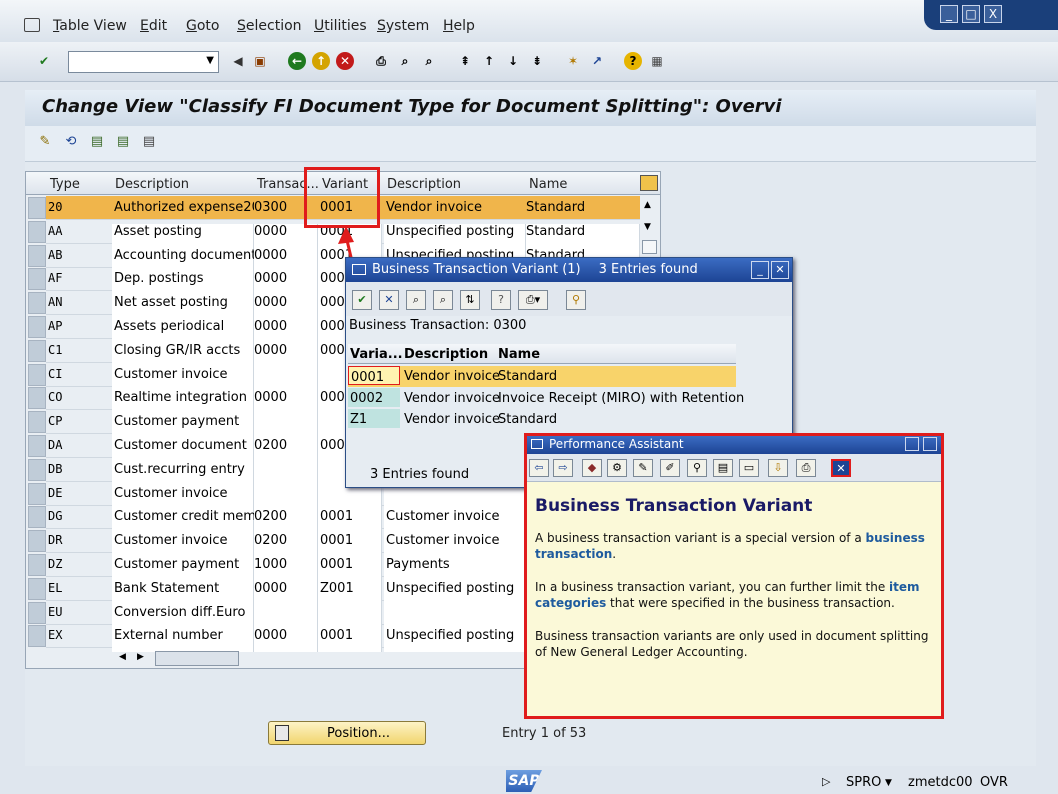  Describe the element at coordinates (592, 468) in the screenshot. I see `technical-info-icon: ◆` at that location.